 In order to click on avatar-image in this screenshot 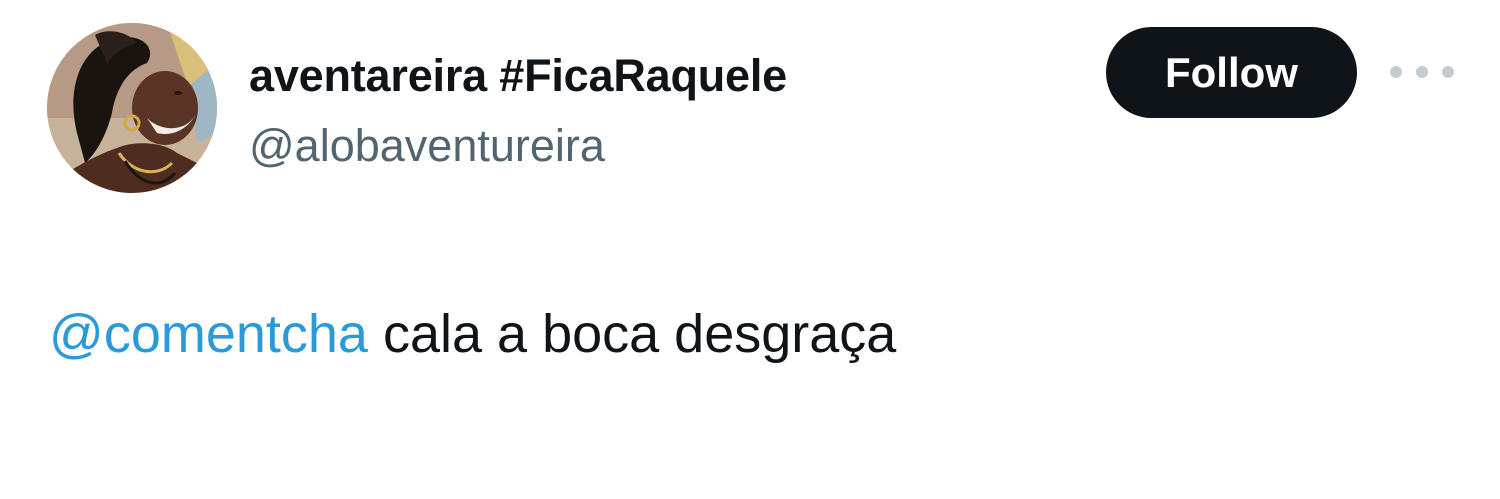, I will do `click(132, 108)`.